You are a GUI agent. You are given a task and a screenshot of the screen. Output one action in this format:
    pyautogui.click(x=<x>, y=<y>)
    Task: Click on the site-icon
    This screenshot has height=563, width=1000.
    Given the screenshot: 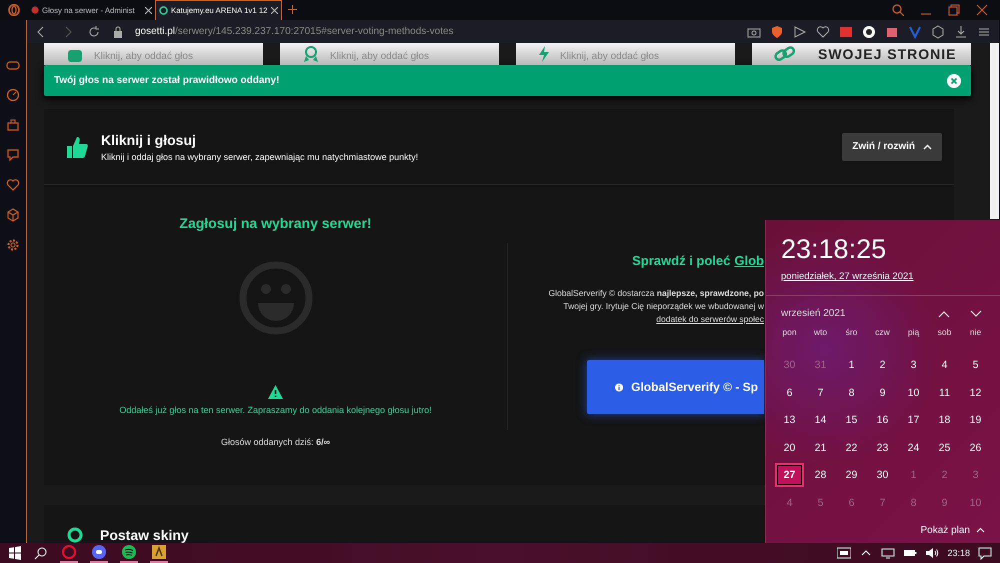 What is the action you would take?
    pyautogui.click(x=35, y=10)
    